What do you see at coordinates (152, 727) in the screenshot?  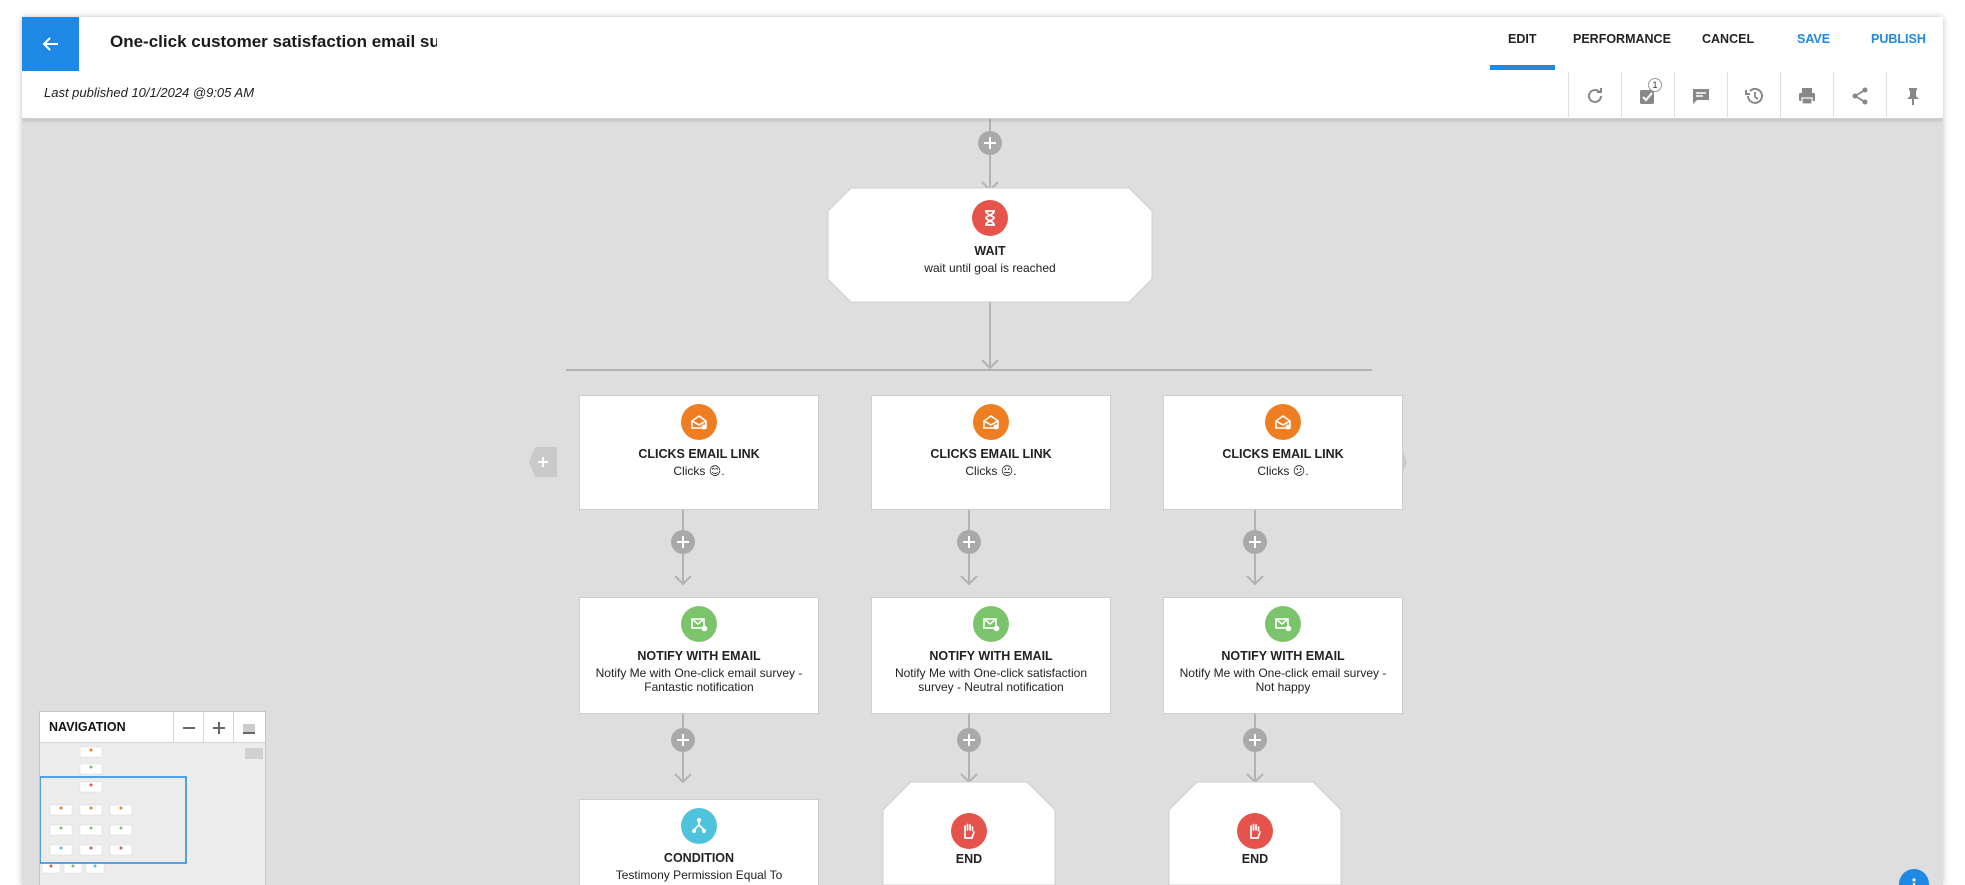 I see `navigation-header: NAVIGATION` at bounding box center [152, 727].